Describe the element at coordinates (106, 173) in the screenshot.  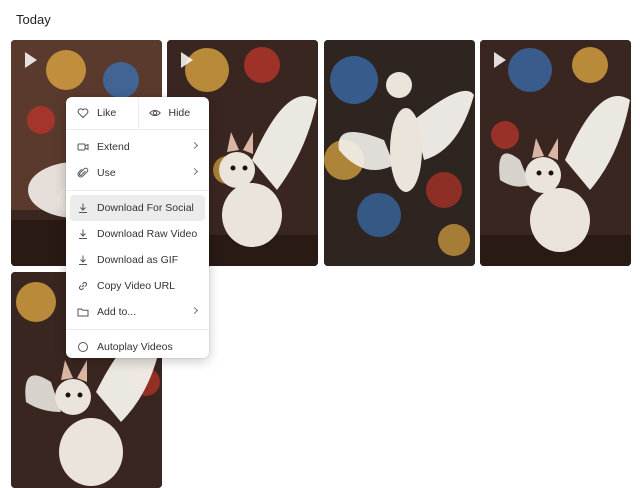
I see `use-label: Use` at that location.